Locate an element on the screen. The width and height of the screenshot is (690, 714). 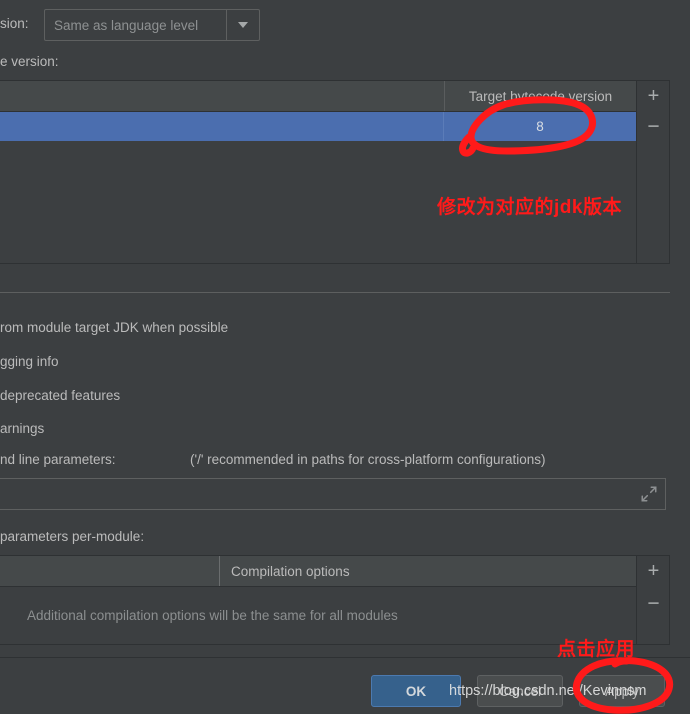
add-module-button: + is located at coordinates (653, 96).